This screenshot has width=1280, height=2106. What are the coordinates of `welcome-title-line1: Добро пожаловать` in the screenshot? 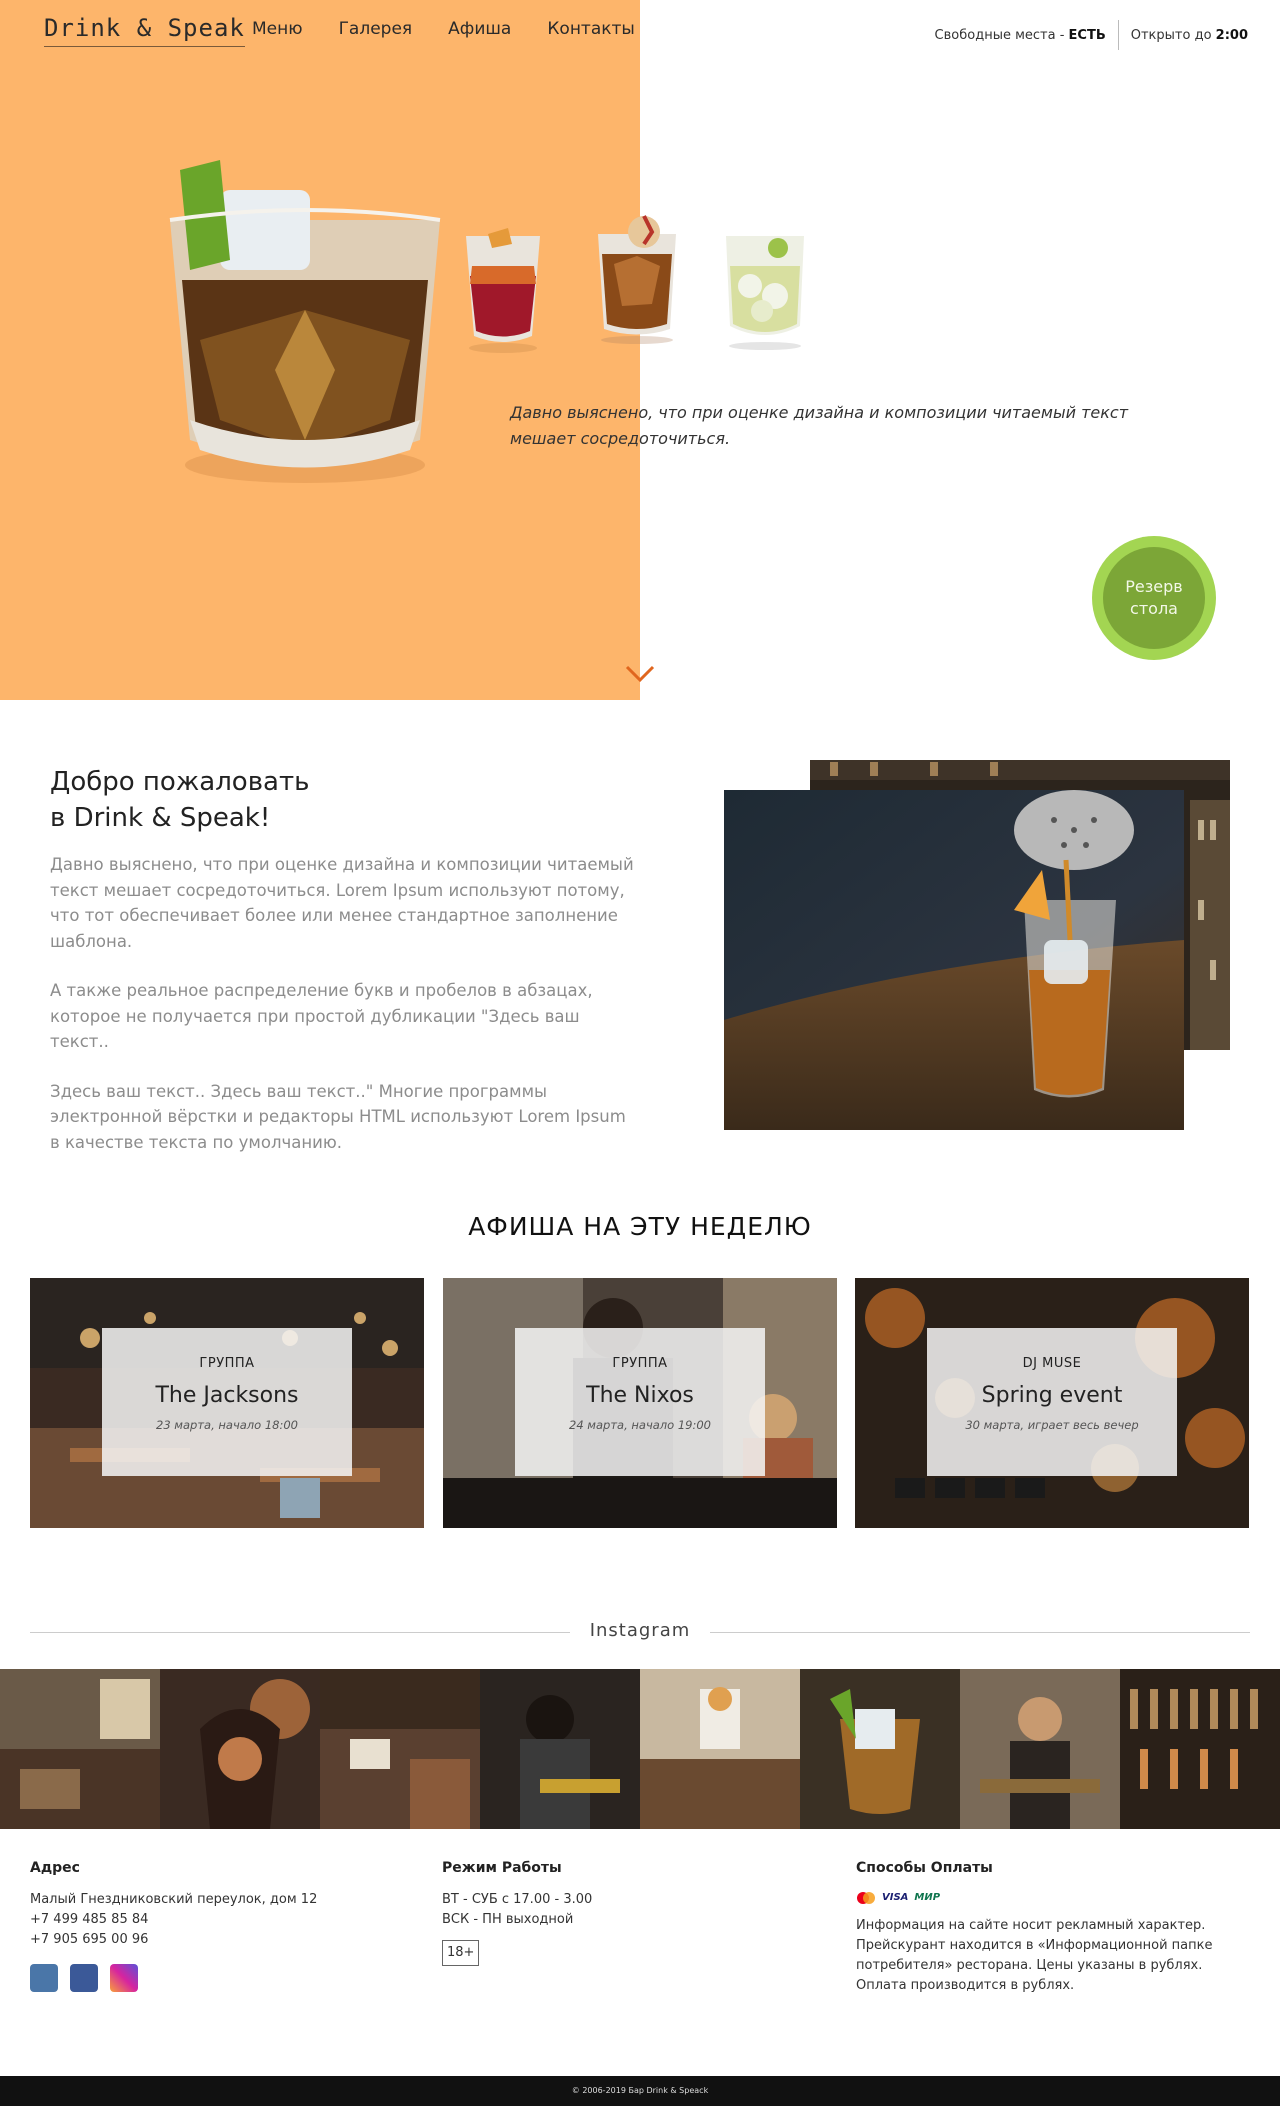 It's located at (180, 782).